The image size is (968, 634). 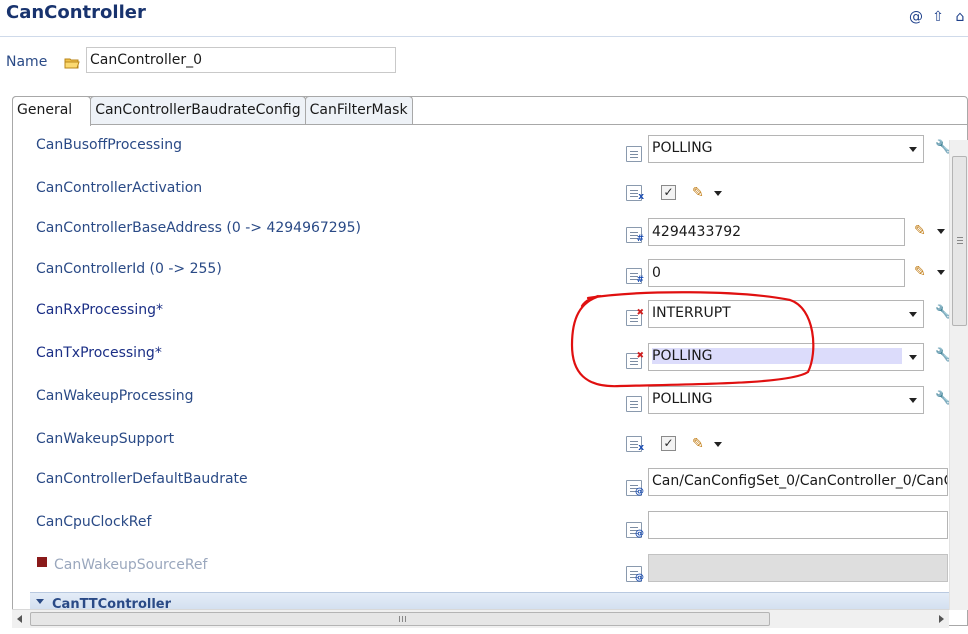 What do you see at coordinates (786, 400) in the screenshot?
I see `wakeup-processing-select: POLLING` at bounding box center [786, 400].